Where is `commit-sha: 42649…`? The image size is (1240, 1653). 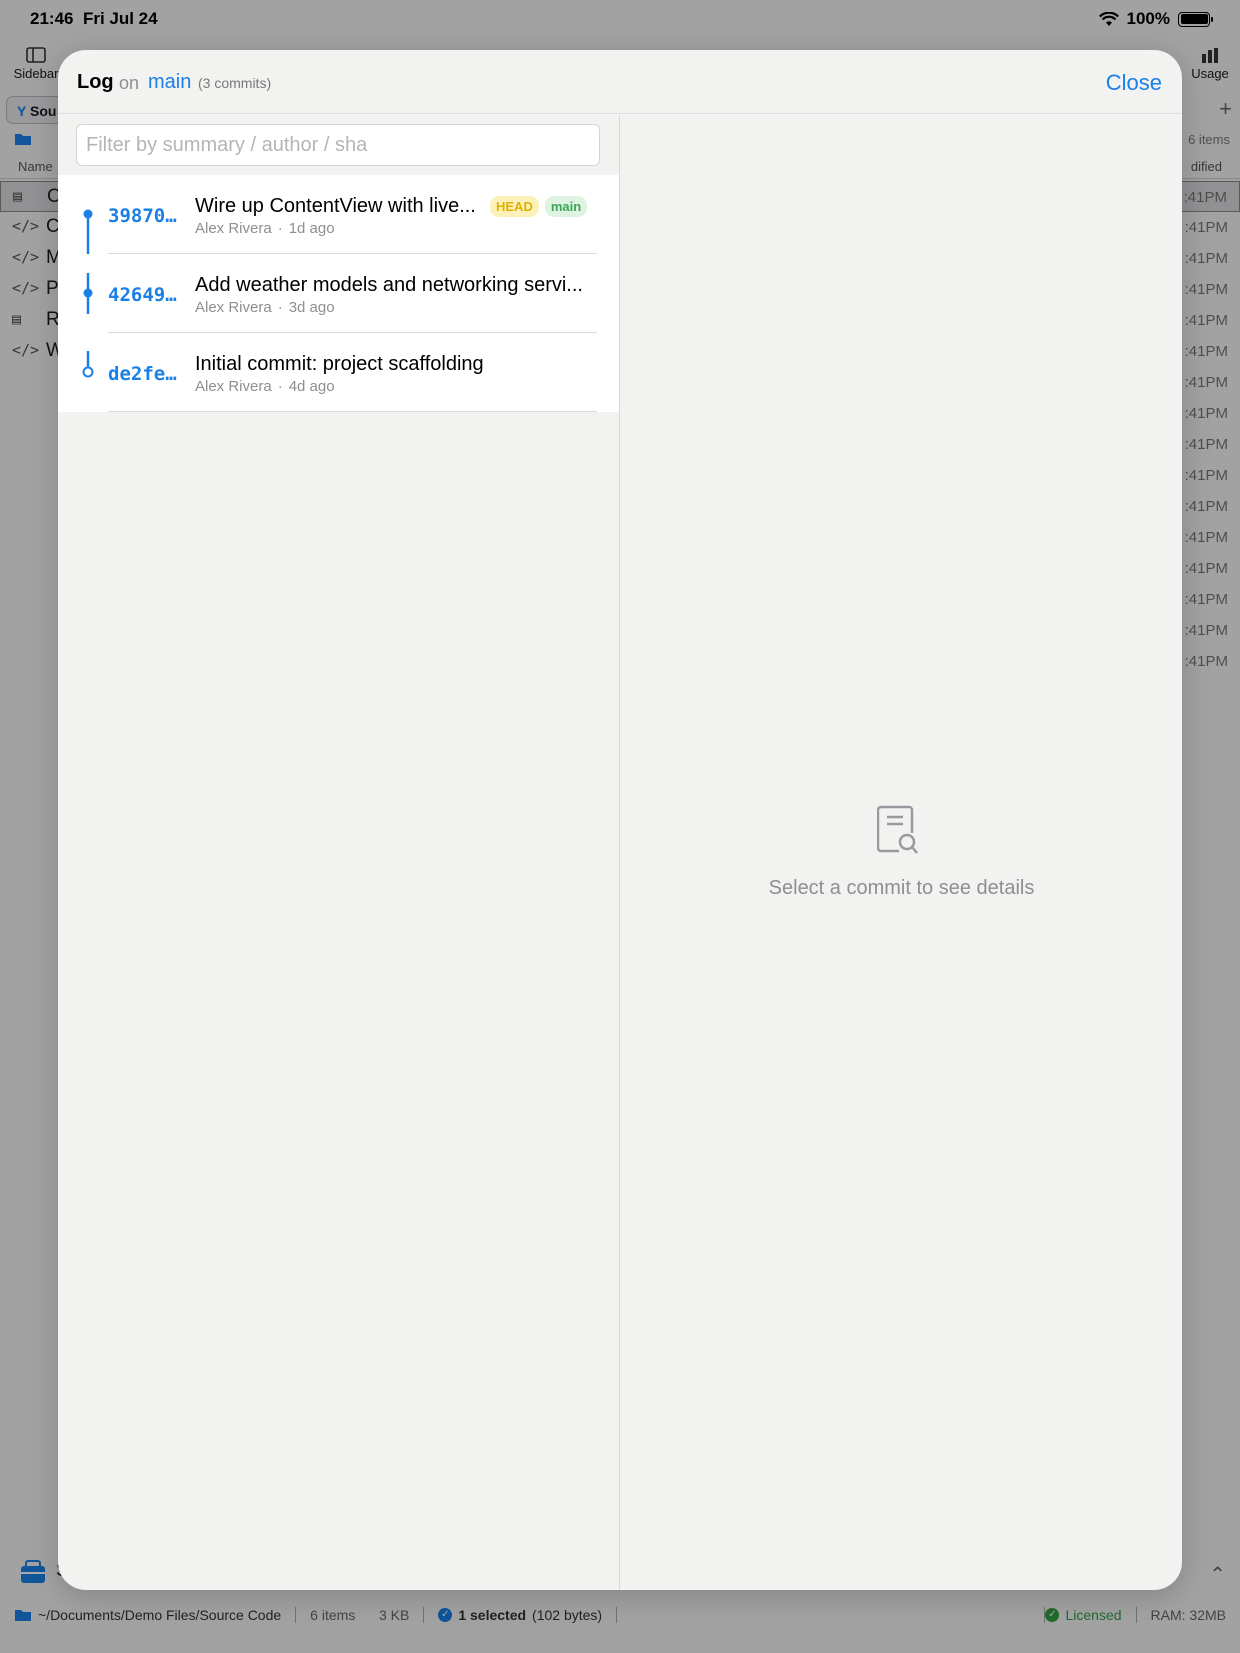
commit-sha: 42649… is located at coordinates (142, 295).